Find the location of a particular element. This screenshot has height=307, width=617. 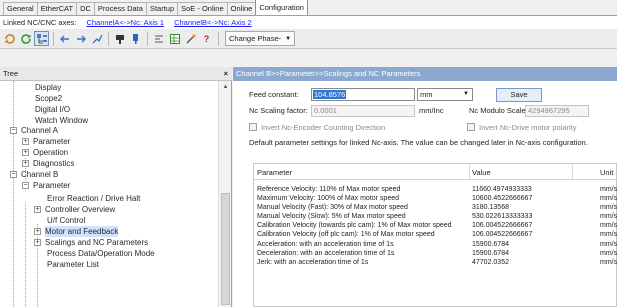

unit-select: mm ▼ is located at coordinates (445, 94).